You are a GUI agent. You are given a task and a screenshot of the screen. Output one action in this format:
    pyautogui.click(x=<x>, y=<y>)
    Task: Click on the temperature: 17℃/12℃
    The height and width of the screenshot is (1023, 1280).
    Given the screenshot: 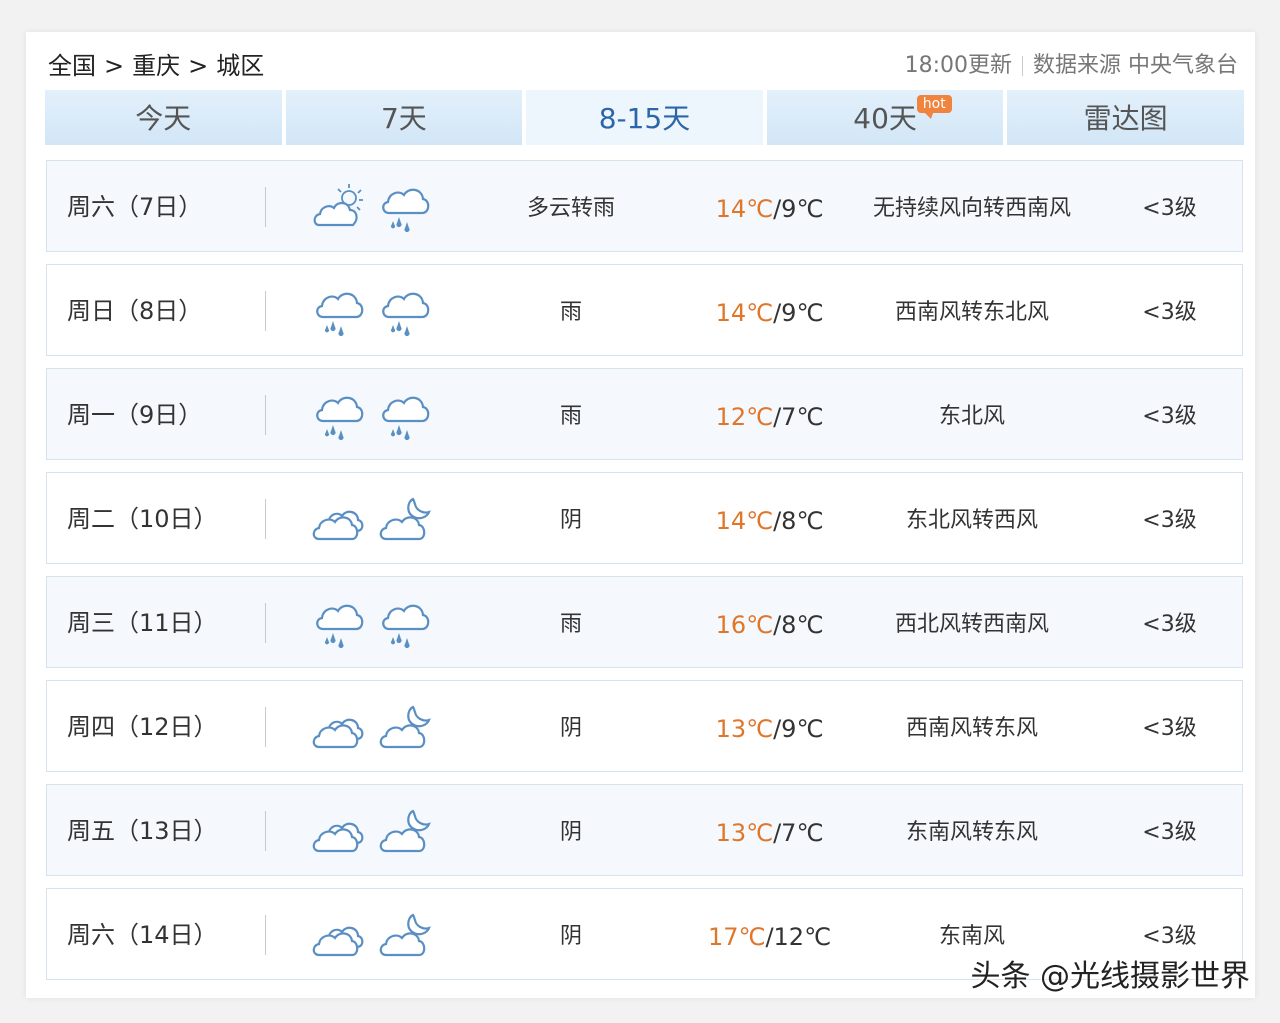 What is the action you would take?
    pyautogui.click(x=769, y=937)
    